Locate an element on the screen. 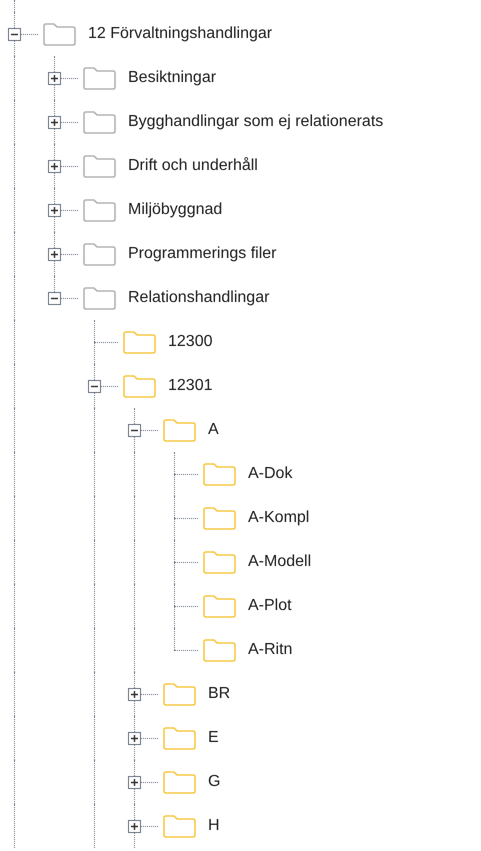  folder-label: 12300 is located at coordinates (190, 342).